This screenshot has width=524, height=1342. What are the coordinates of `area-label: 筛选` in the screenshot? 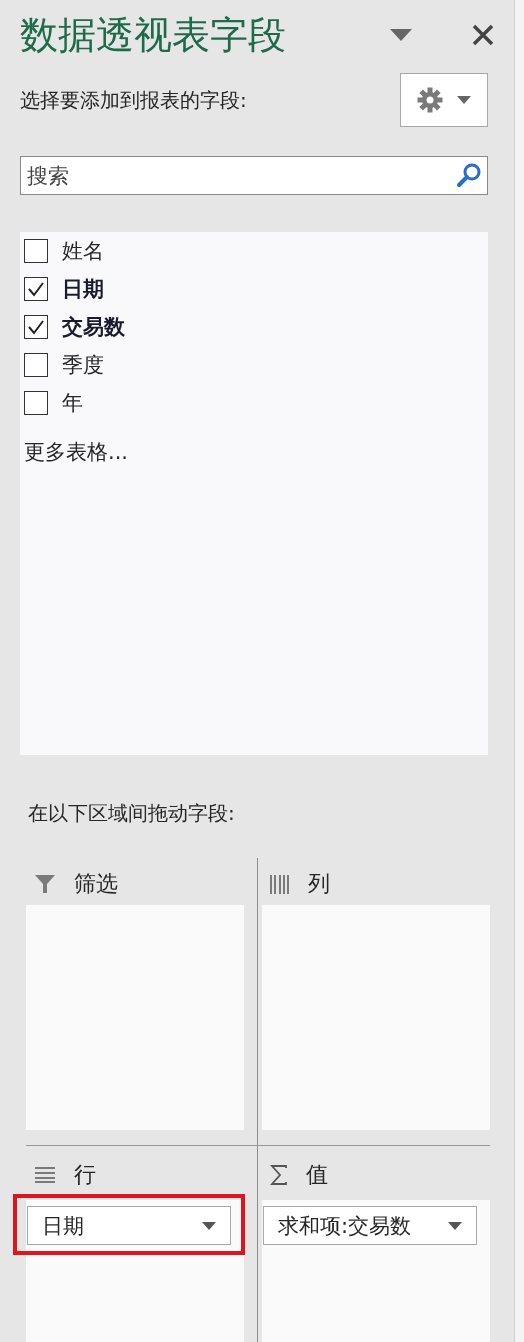 It's located at (96, 883).